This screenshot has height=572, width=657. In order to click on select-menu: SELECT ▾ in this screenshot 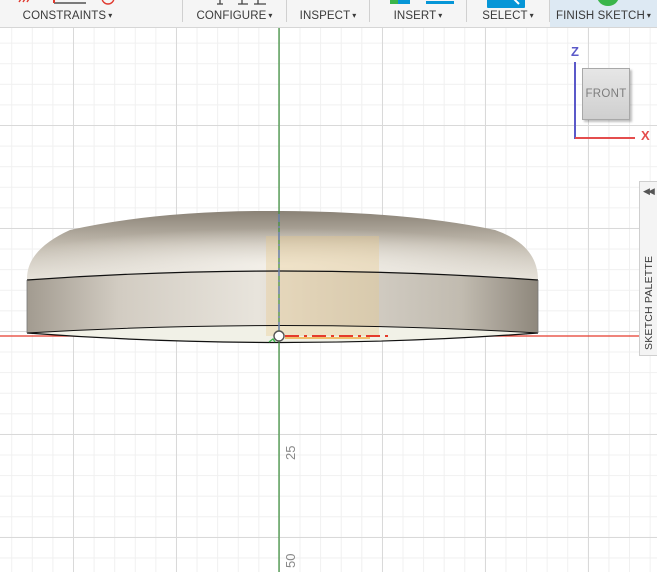, I will do `click(508, 13)`.